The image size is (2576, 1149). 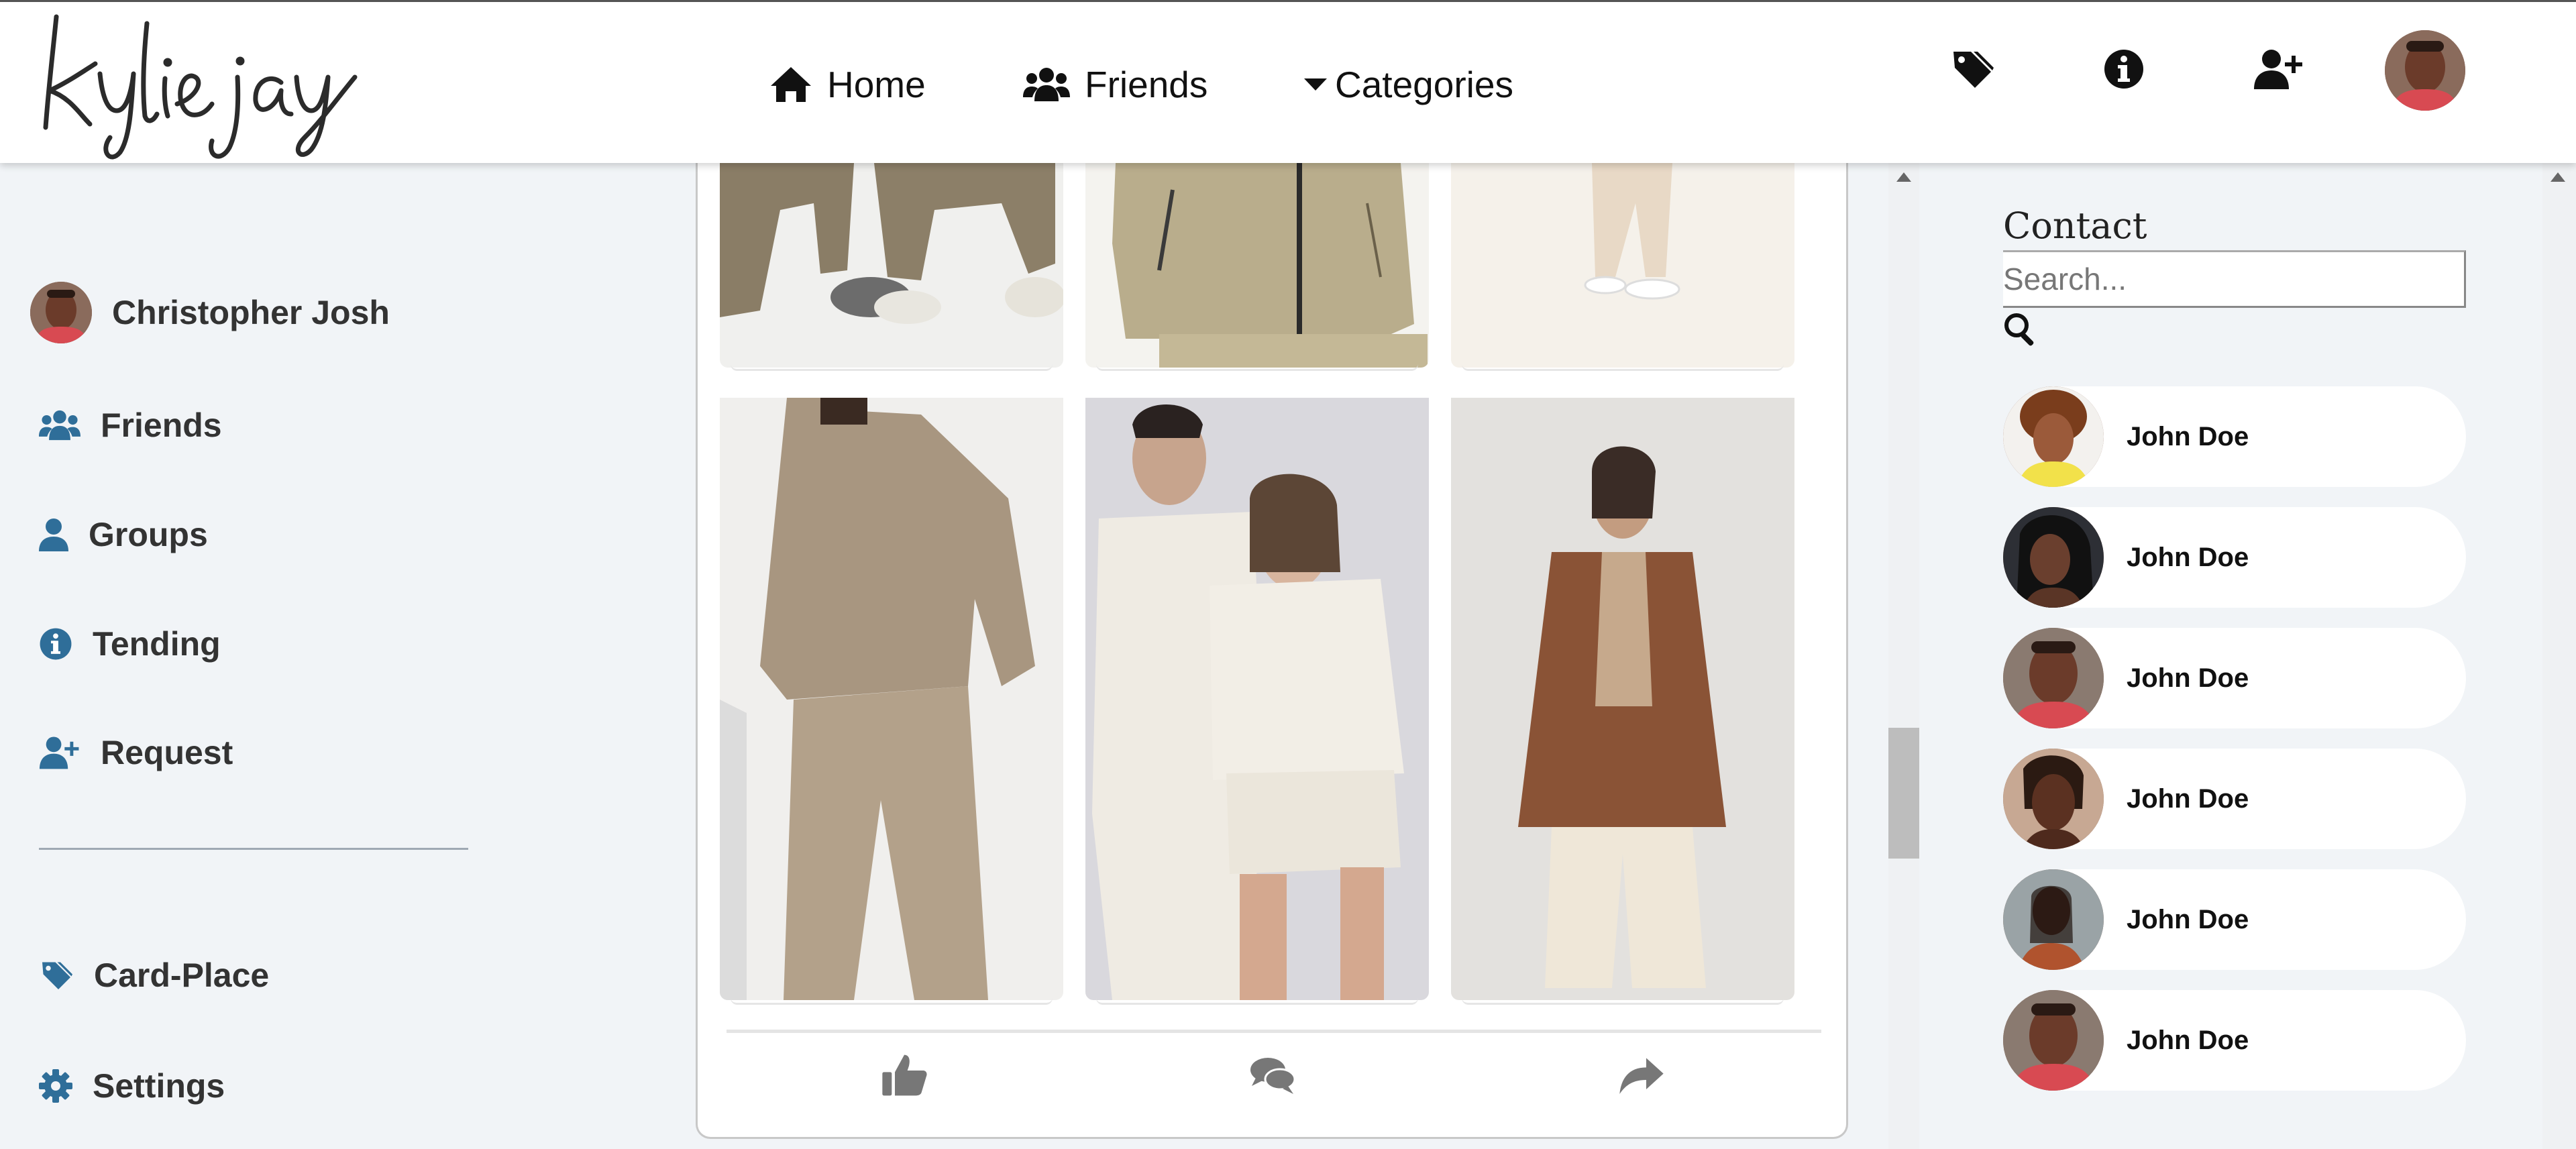 I want to click on profile-avatar, so click(x=61, y=312).